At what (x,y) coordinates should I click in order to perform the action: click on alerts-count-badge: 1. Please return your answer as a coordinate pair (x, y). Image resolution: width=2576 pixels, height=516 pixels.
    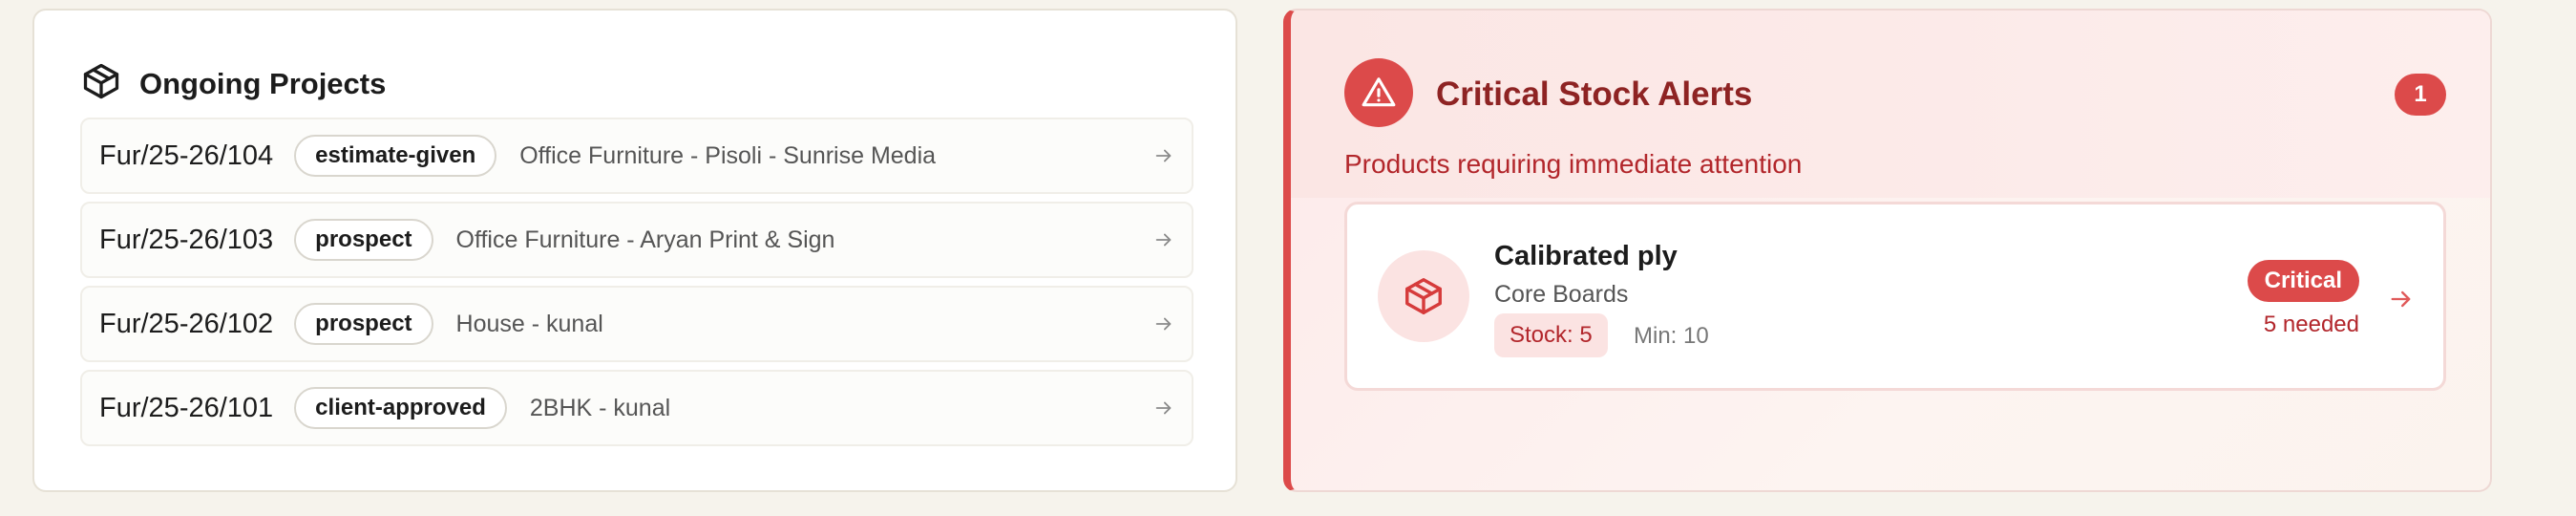
    Looking at the image, I should click on (2420, 95).